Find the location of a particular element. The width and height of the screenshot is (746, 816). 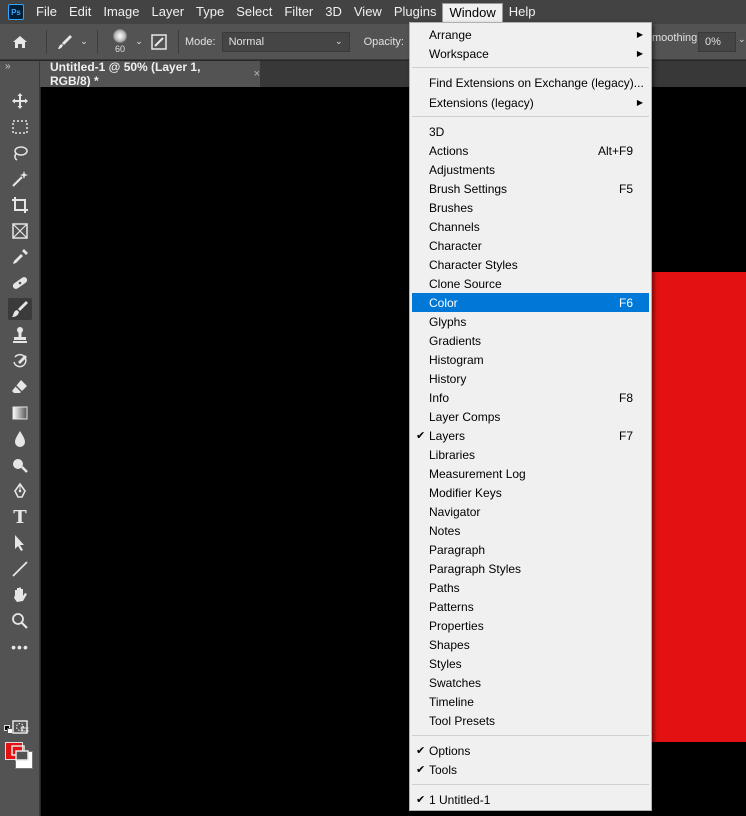

menu-item-label: Channels is located at coordinates (454, 226).